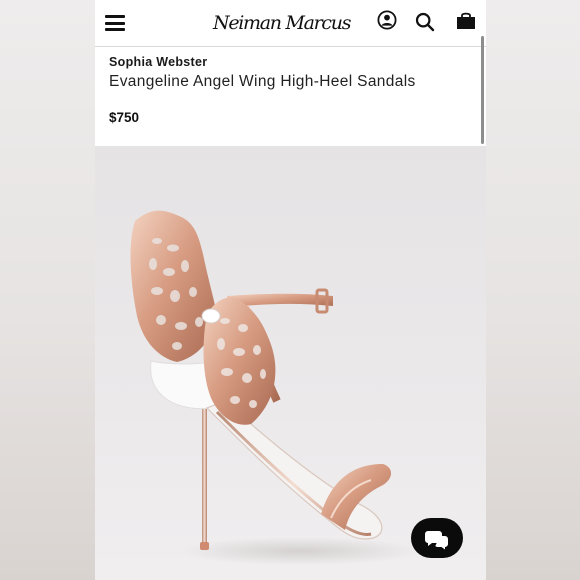  Describe the element at coordinates (482, 90) in the screenshot. I see `scrollbar` at that location.